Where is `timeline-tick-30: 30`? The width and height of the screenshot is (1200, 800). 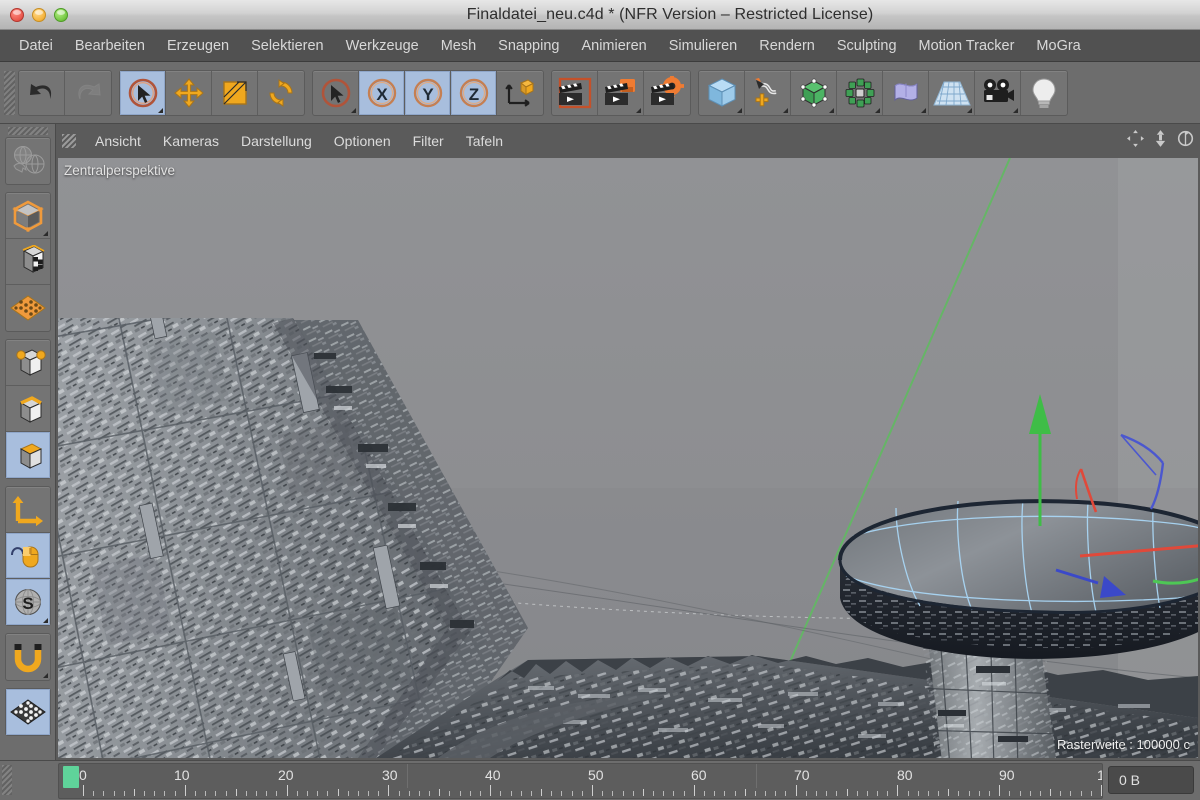
timeline-tick-30: 30 is located at coordinates (390, 775).